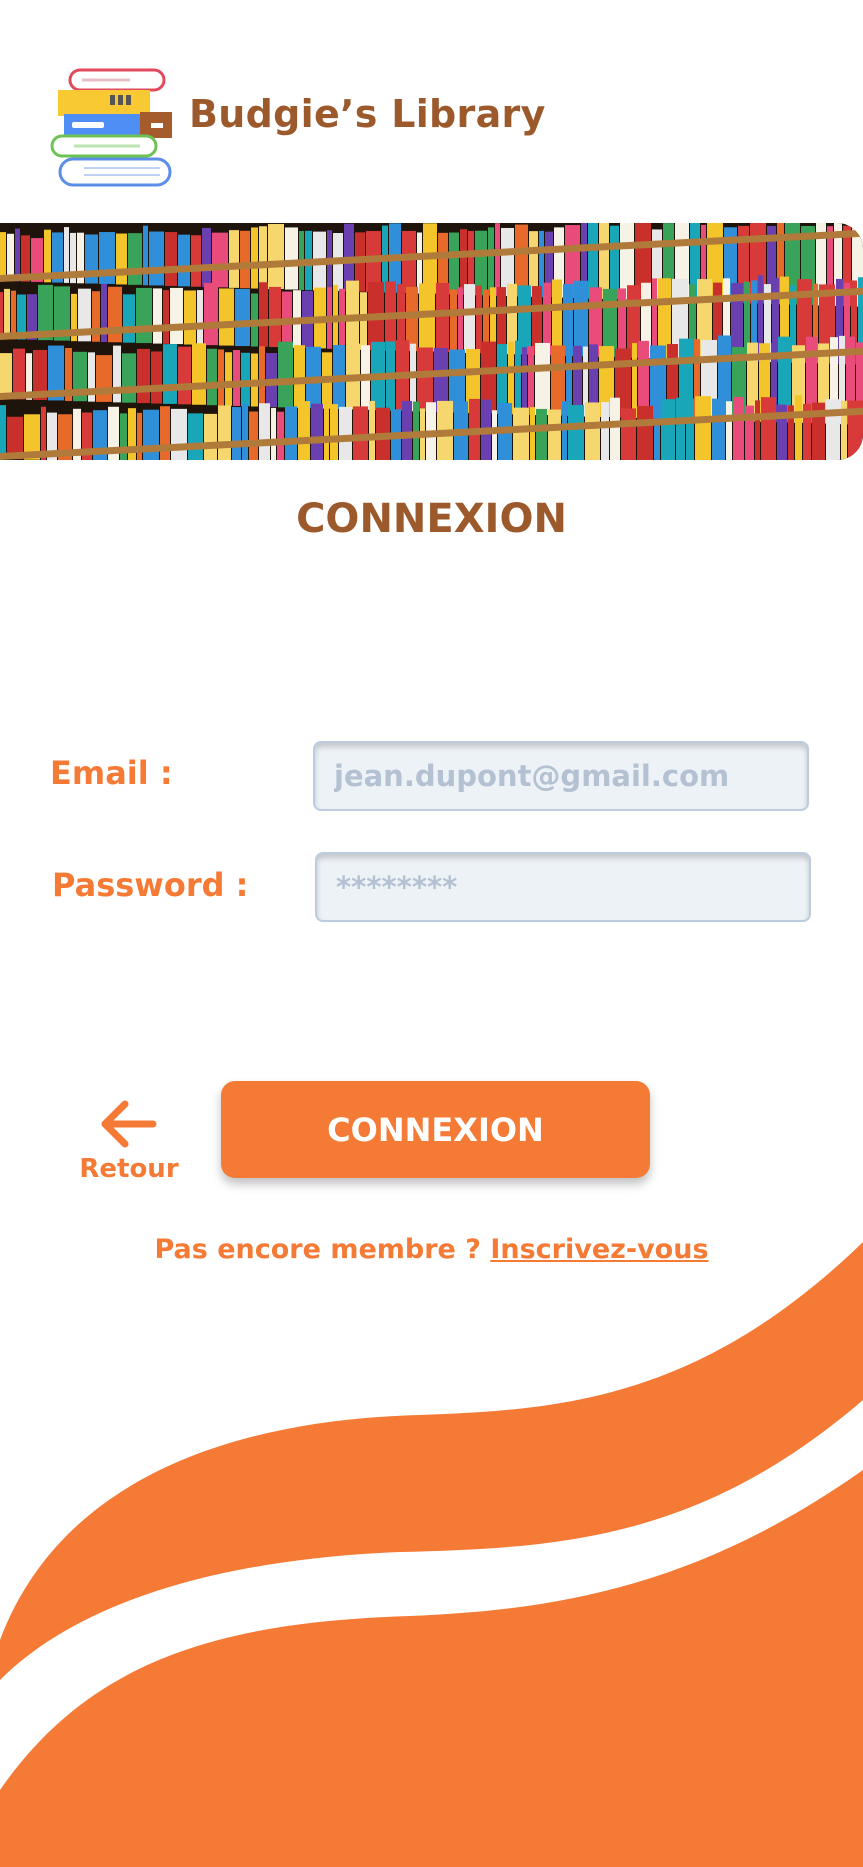 The image size is (863, 1867). What do you see at coordinates (129, 1124) in the screenshot?
I see `arrow-left-icon` at bounding box center [129, 1124].